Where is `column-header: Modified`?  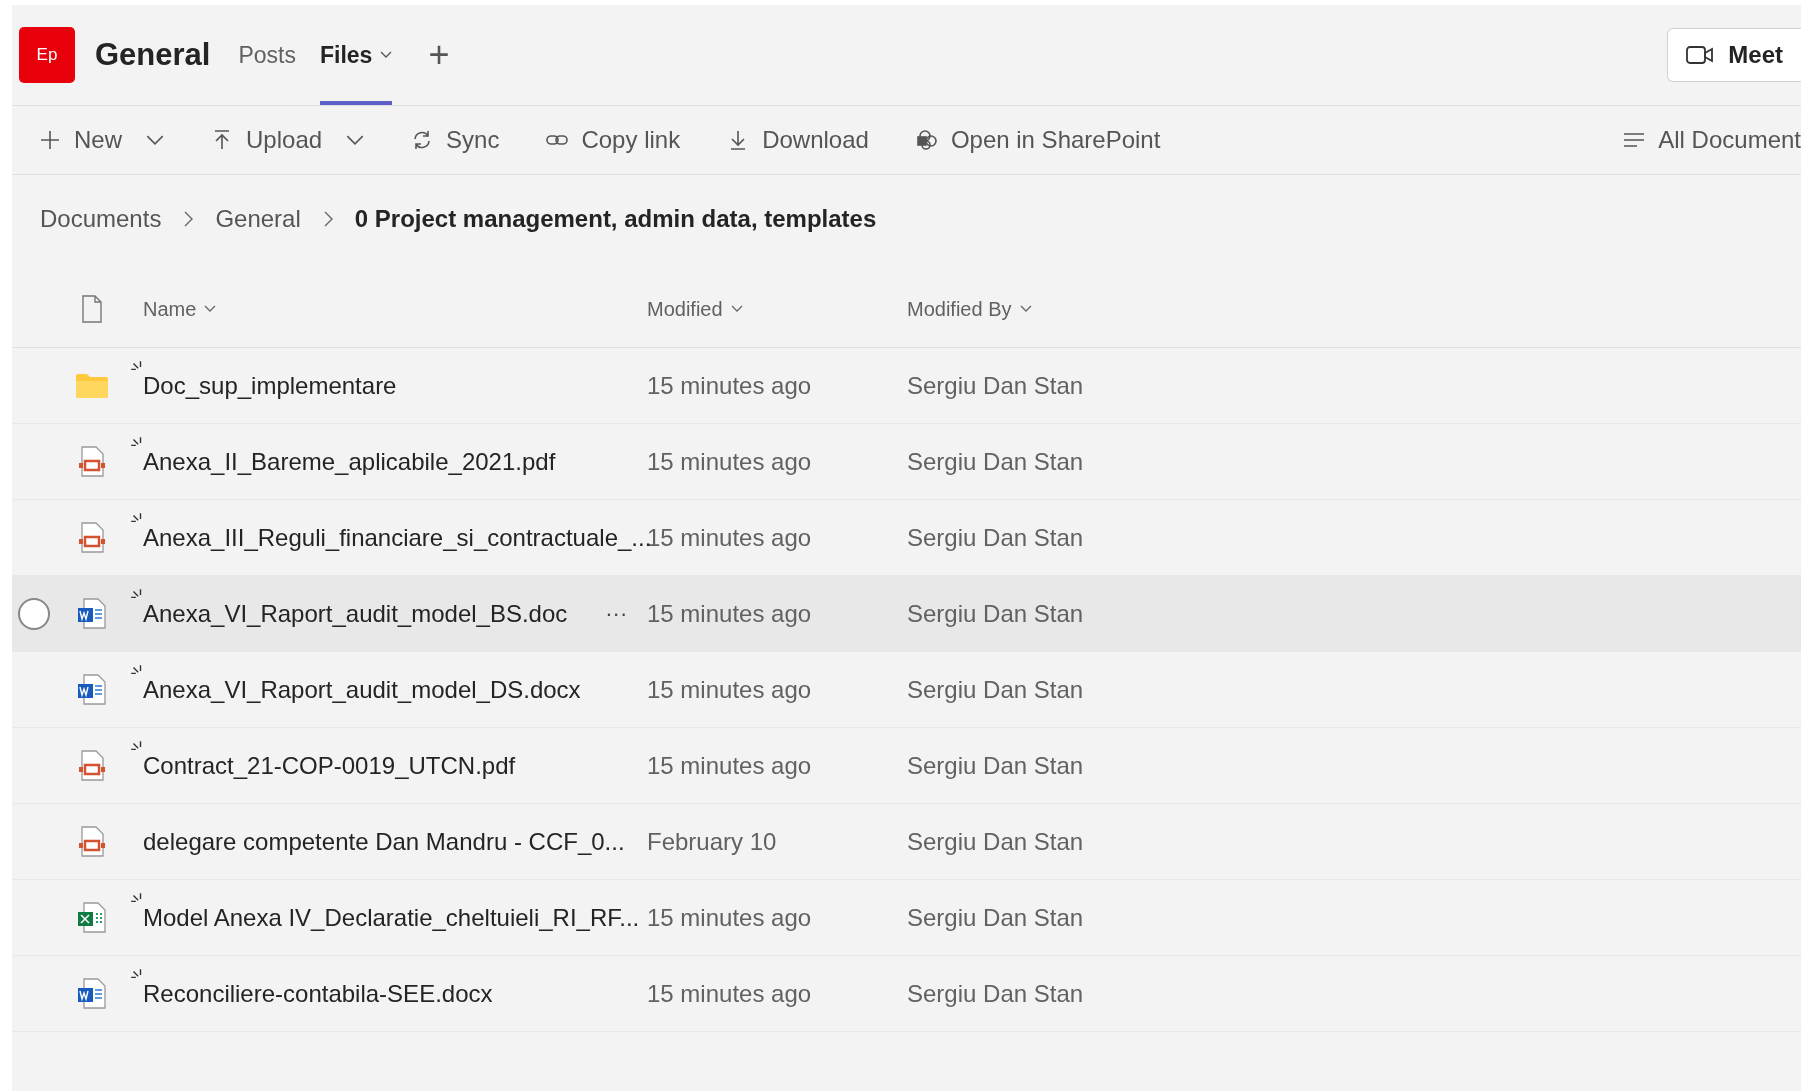
column-header: Modified is located at coordinates (777, 309).